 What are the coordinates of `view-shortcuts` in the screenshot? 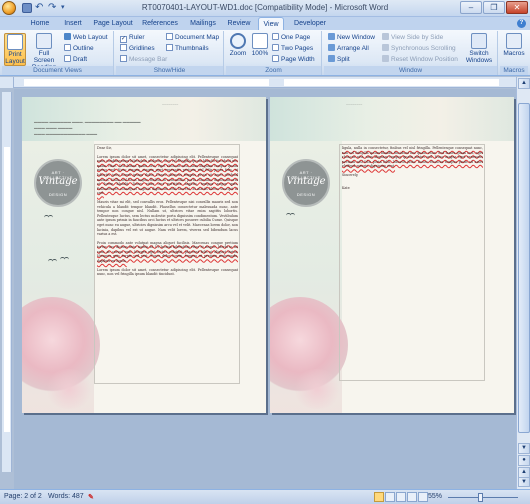 It's located at (401, 497).